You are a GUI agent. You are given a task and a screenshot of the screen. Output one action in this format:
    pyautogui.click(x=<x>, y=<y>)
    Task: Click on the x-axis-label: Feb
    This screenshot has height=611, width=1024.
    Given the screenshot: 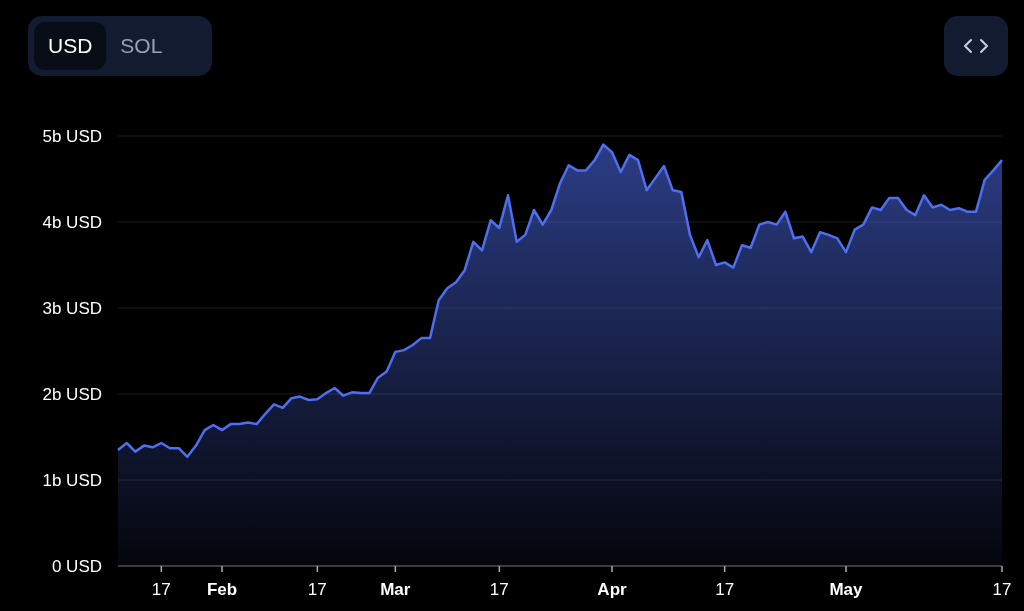 What is the action you would take?
    pyautogui.click(x=222, y=589)
    